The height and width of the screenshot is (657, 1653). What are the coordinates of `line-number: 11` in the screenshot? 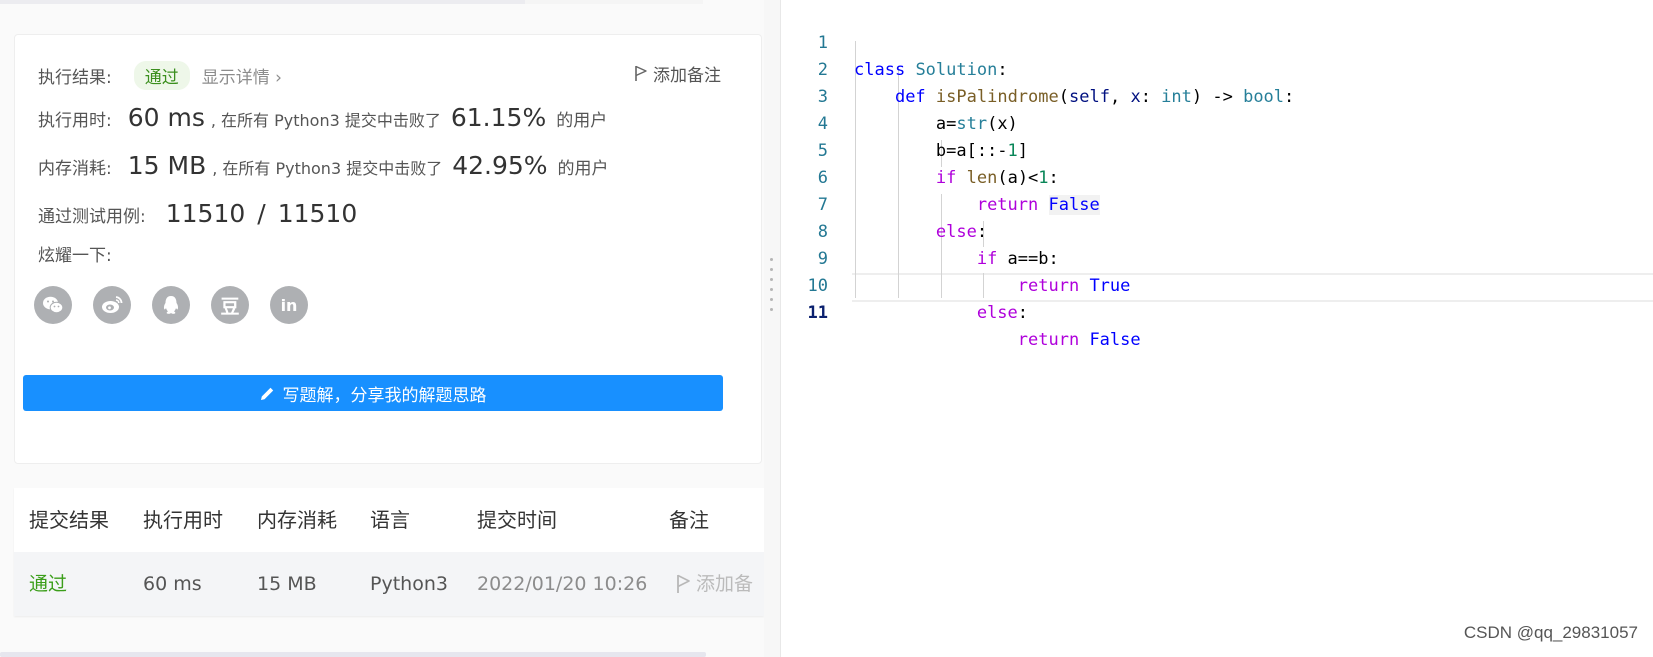 It's located at (817, 313).